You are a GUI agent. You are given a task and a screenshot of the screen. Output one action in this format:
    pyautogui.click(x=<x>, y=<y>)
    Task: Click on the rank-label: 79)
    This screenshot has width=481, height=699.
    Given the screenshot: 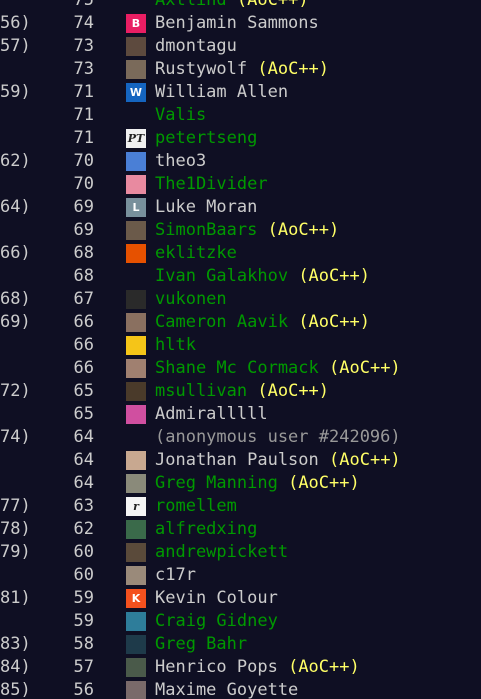 What is the action you would take?
    pyautogui.click(x=15, y=552)
    